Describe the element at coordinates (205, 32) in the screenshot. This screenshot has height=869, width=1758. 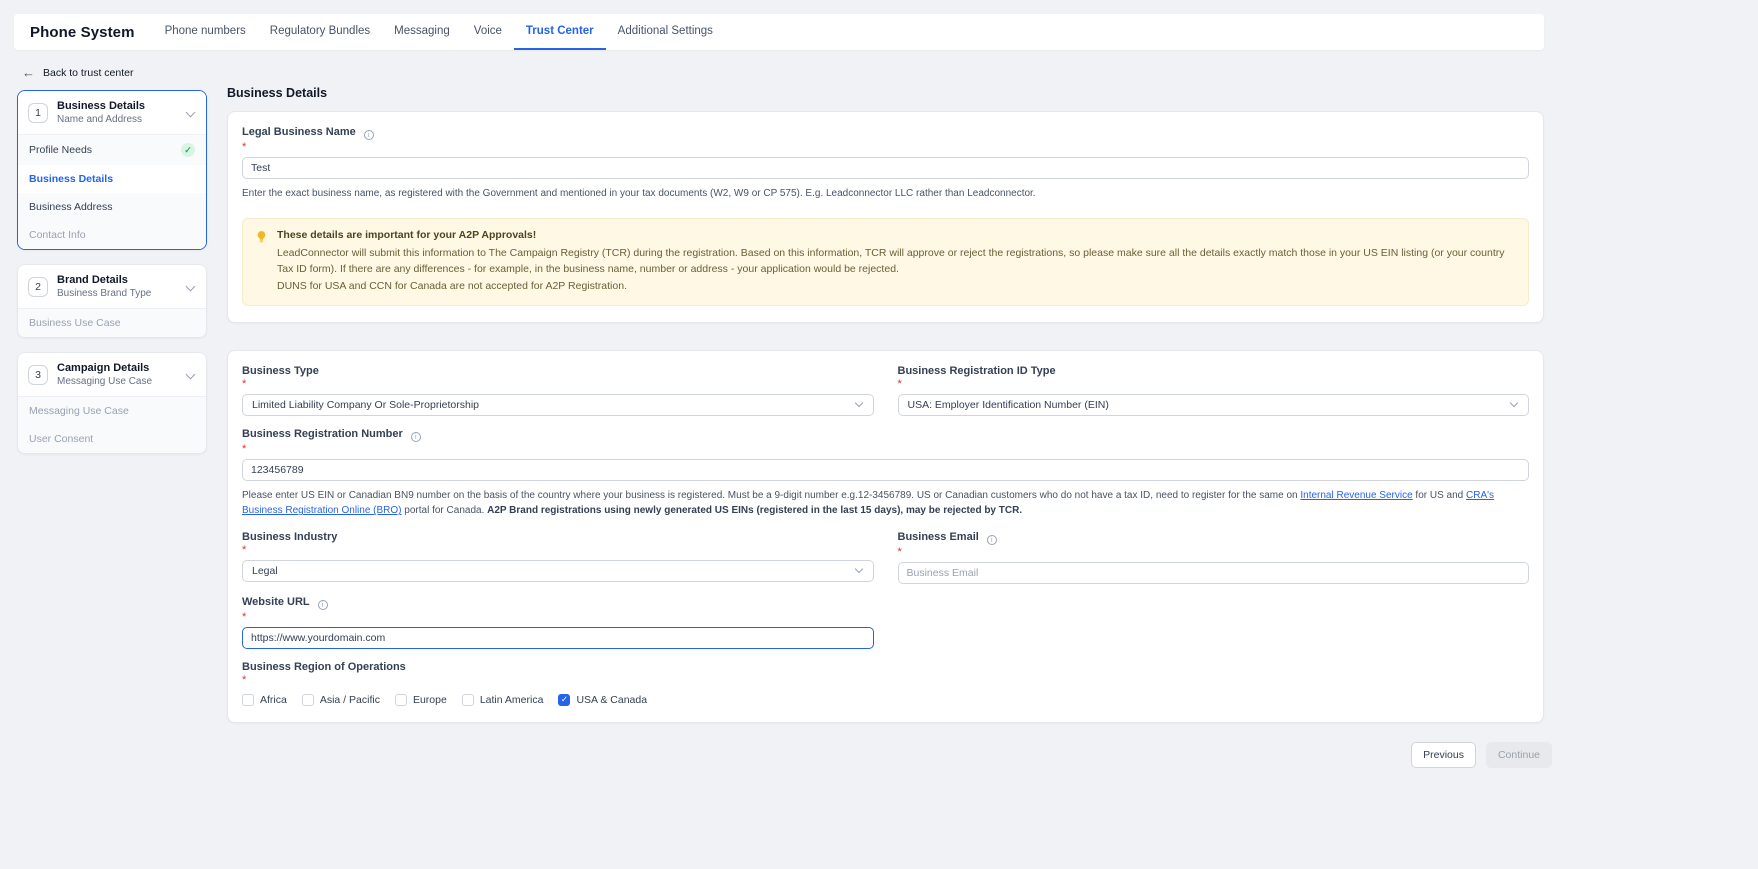
I see `tab-phone-numbers: Phone numbers` at that location.